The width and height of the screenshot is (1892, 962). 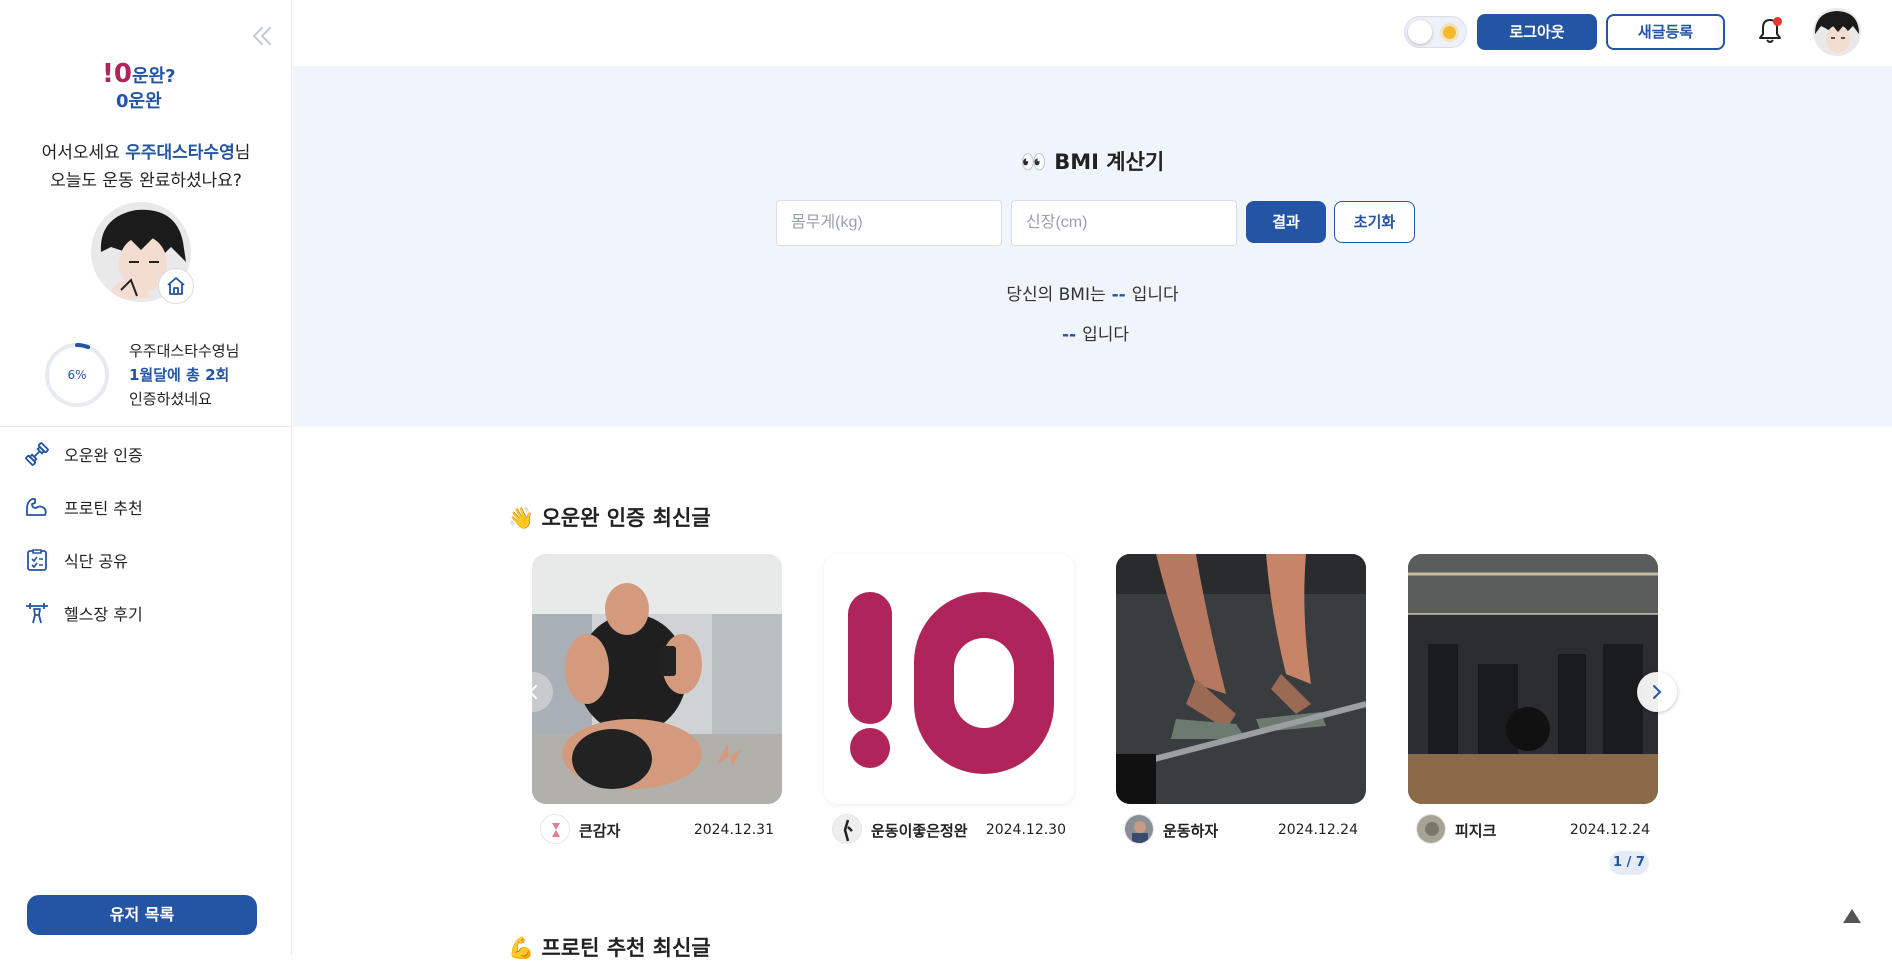 I want to click on post-card: 큰감자 2024.12.31, so click(x=657, y=703).